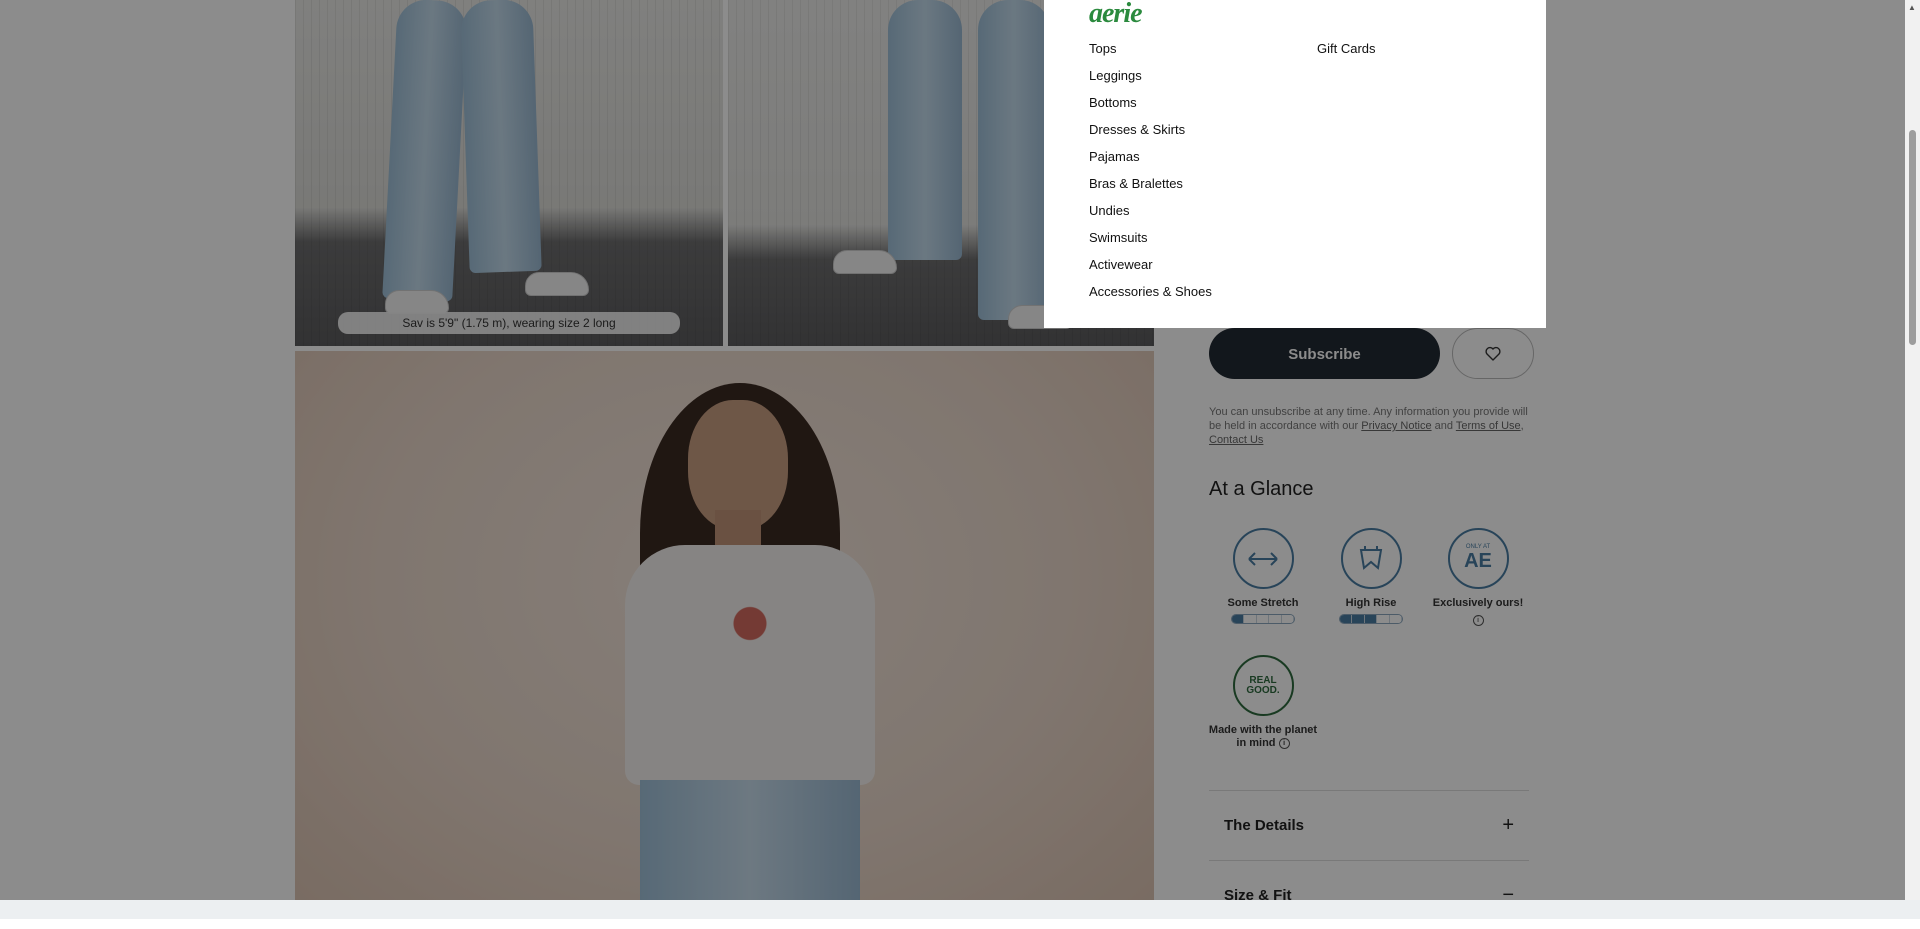 The height and width of the screenshot is (929, 1920). Describe the element at coordinates (1150, 134) in the screenshot. I see `menu-item-dresses-skirts: Dresses & Skirts` at that location.